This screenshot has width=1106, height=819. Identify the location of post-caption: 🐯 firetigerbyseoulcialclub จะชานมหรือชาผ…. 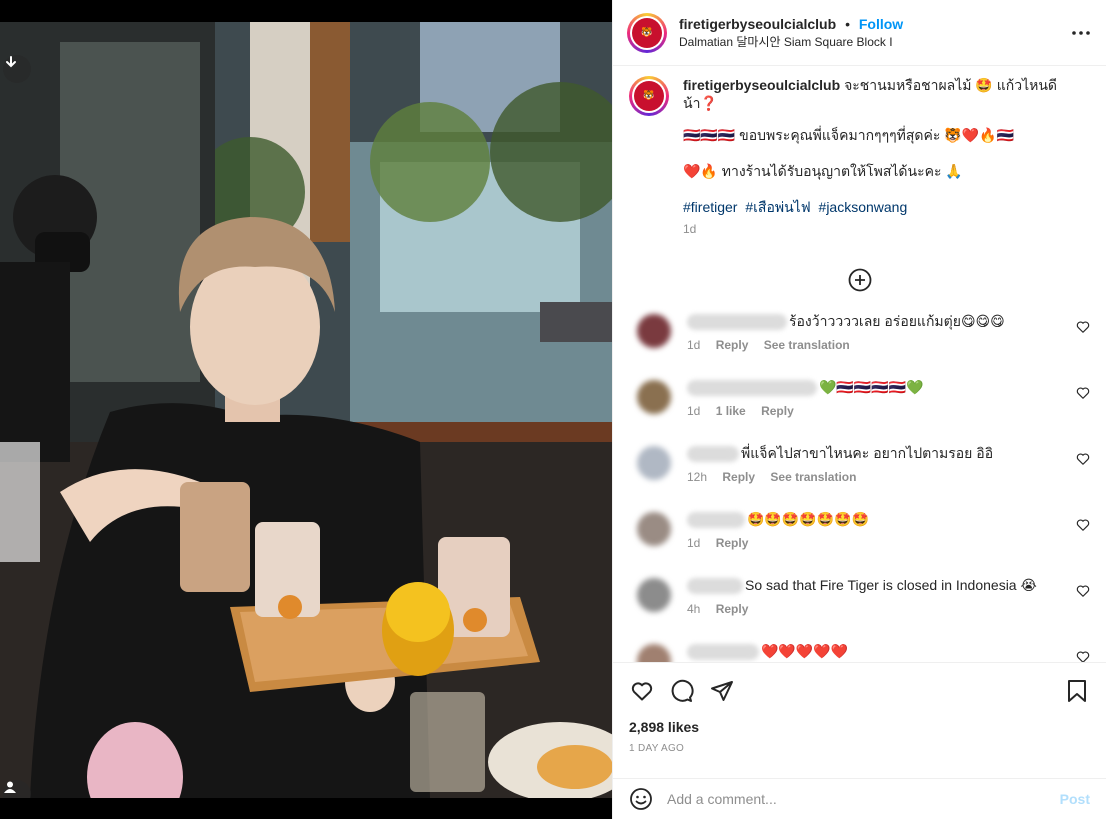
(859, 152).